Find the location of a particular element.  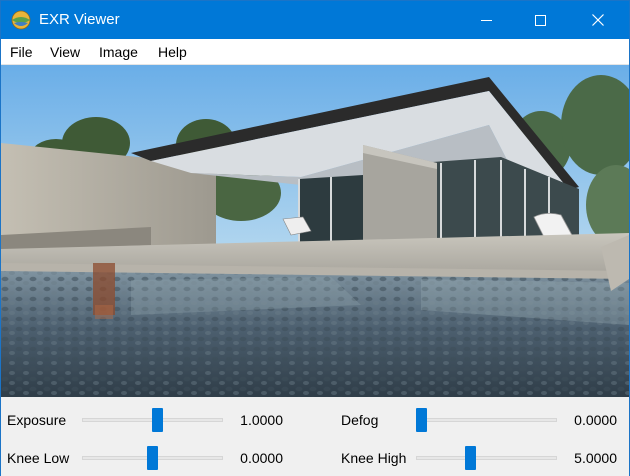

knee-low-label: Knee Low is located at coordinates (38, 458).